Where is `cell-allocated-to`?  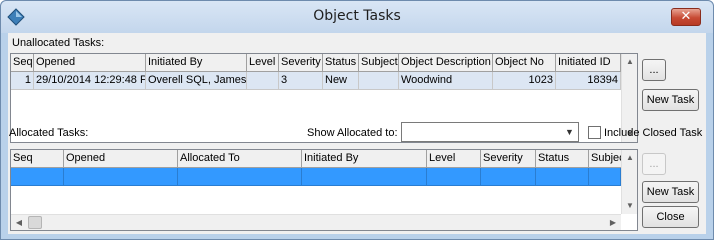 cell-allocated-to is located at coordinates (240, 177).